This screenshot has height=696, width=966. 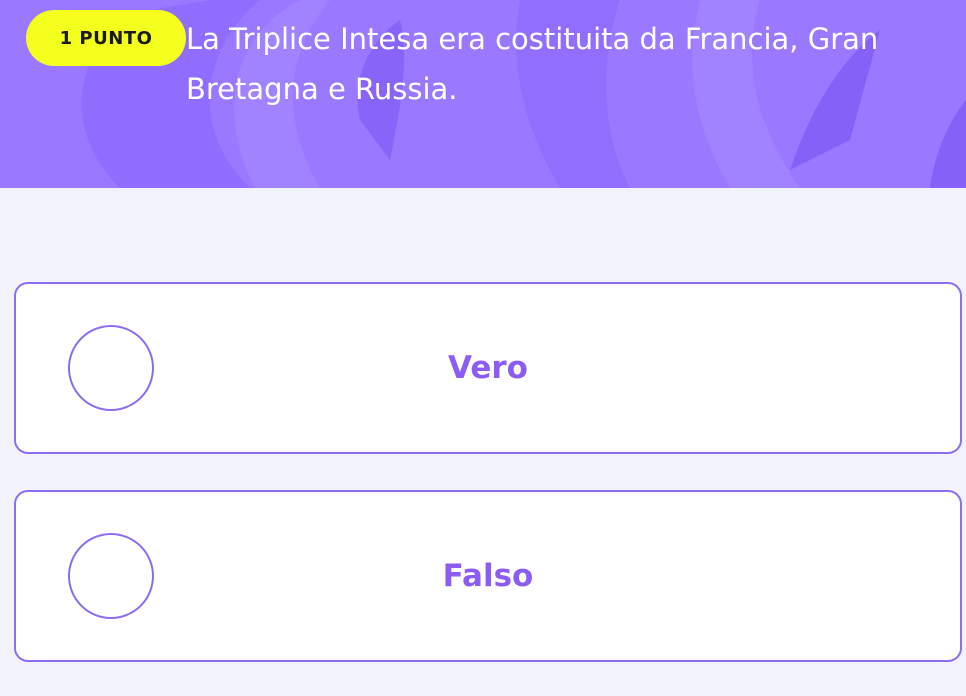 I want to click on answer-label: Falso, so click(x=488, y=576).